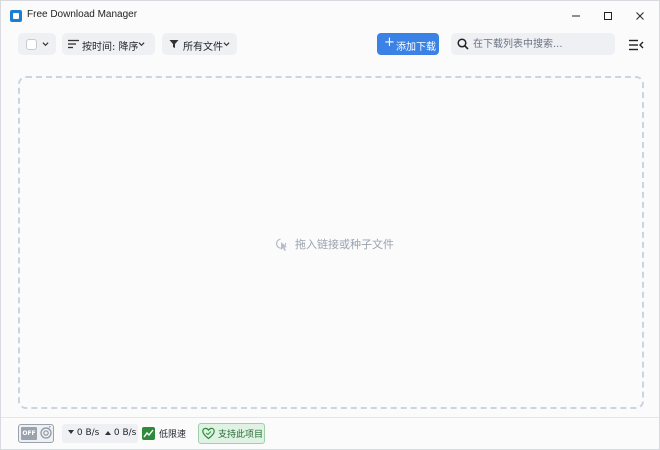  I want to click on toggle-off-label: OFF, so click(29, 433).